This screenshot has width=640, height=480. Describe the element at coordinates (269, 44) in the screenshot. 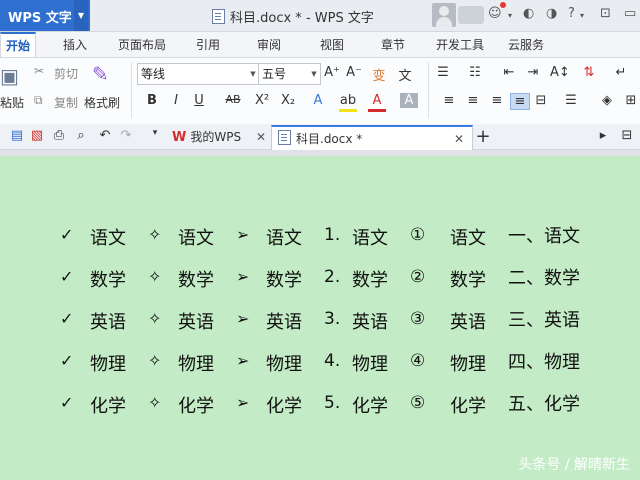

I see `tab-review: 审阅` at that location.